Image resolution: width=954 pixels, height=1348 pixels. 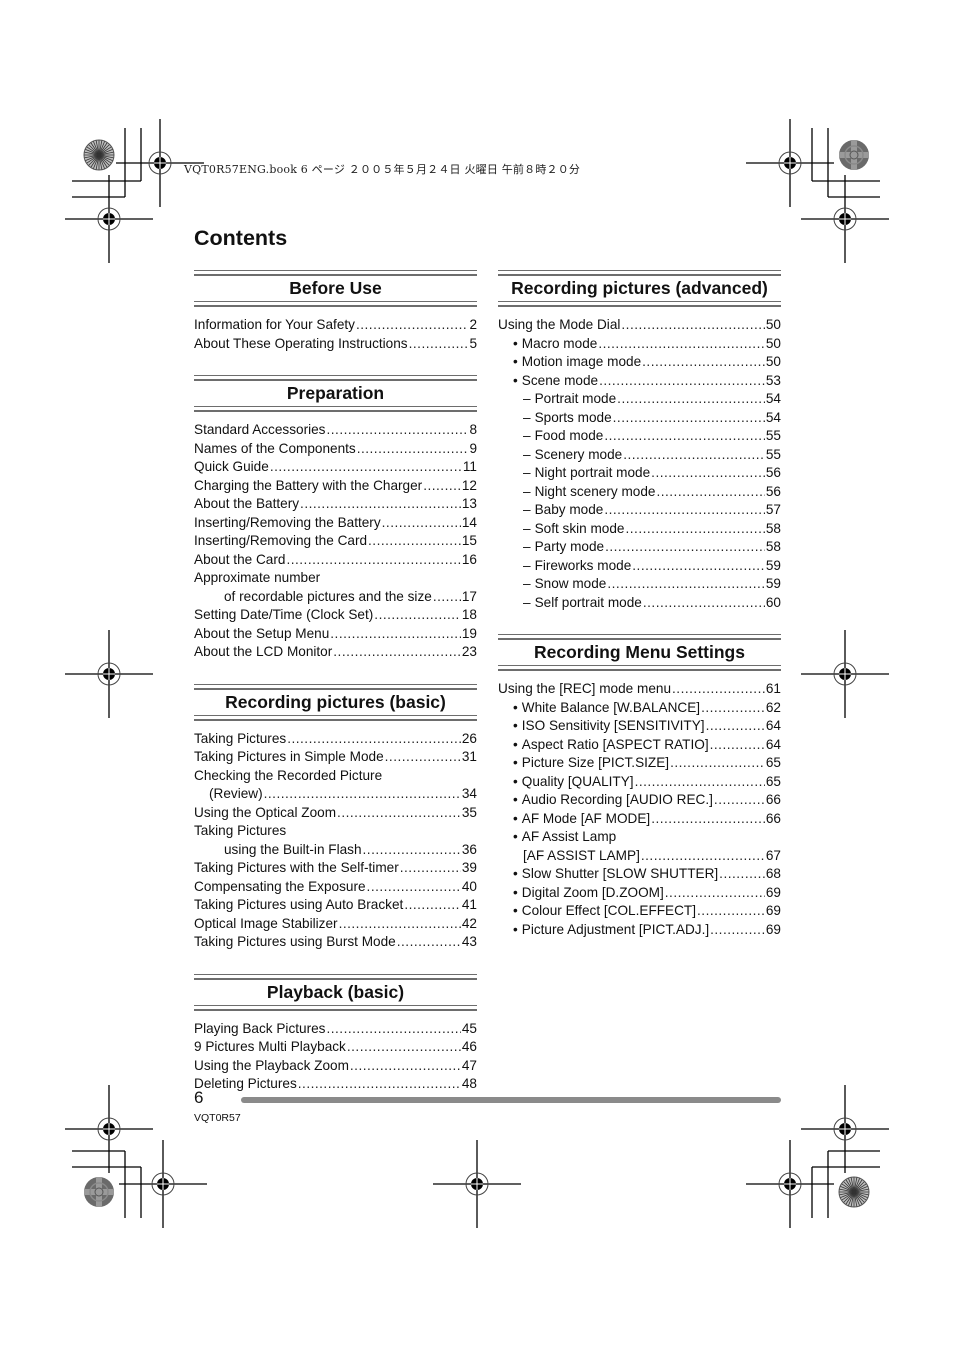 I want to click on toc-entry: Names of the Components 9, so click(x=335, y=449).